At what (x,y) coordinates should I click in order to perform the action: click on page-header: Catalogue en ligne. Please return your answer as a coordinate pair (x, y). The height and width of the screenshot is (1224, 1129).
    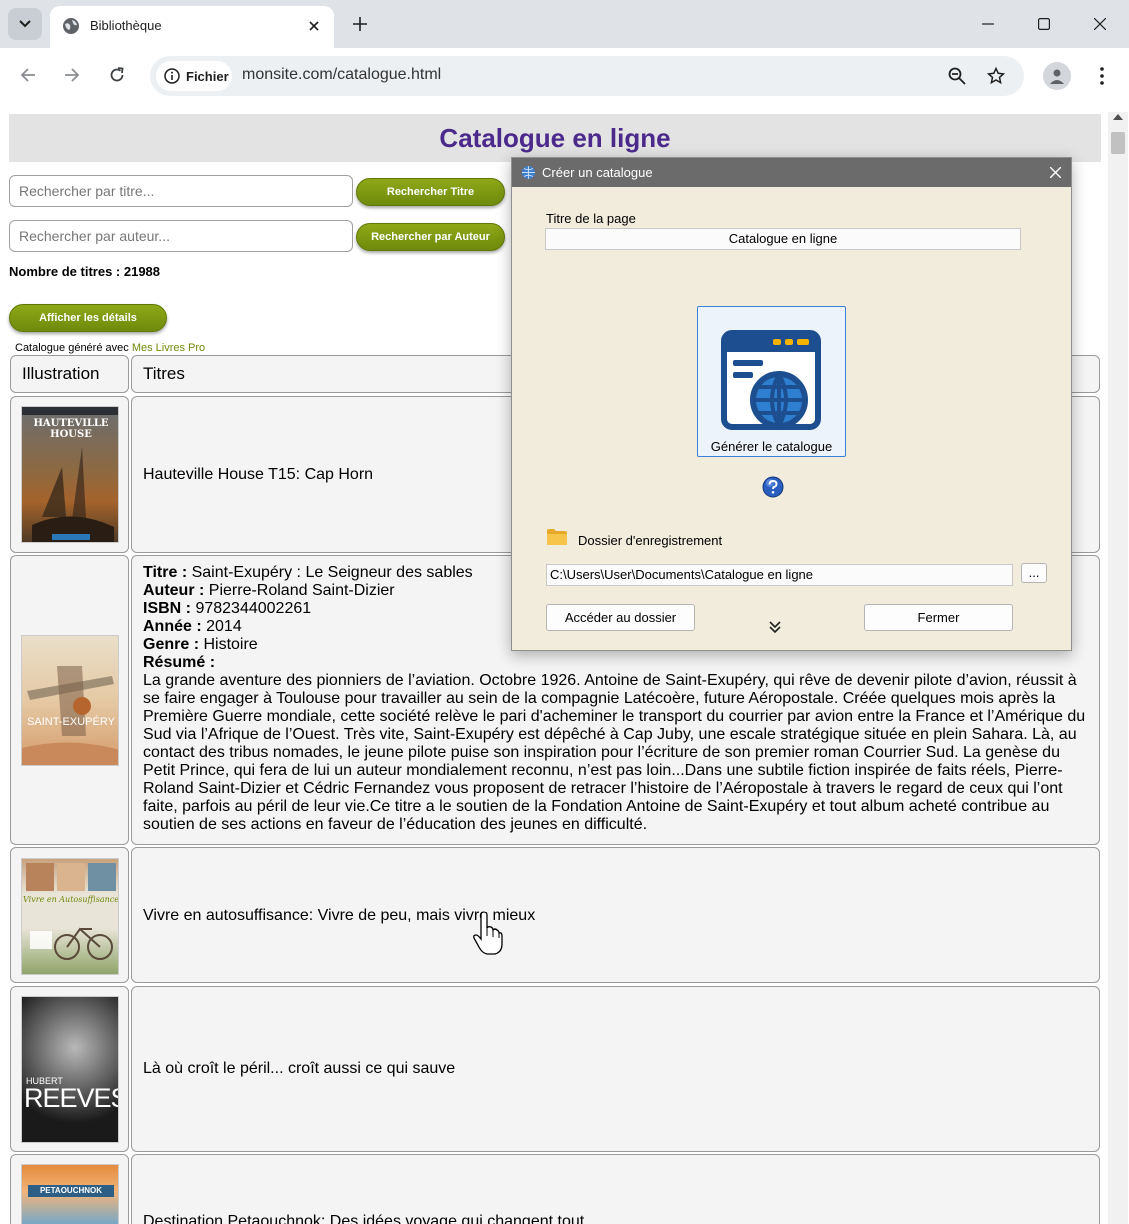
    Looking at the image, I should click on (555, 138).